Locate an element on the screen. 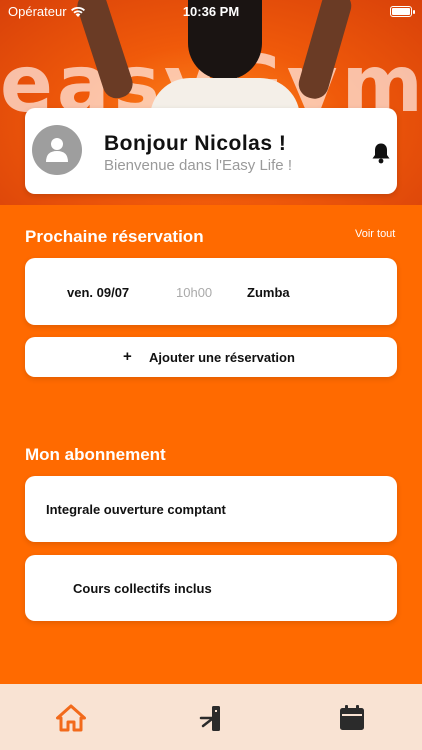 The height and width of the screenshot is (750, 422). battery-icon is located at coordinates (402, 11).